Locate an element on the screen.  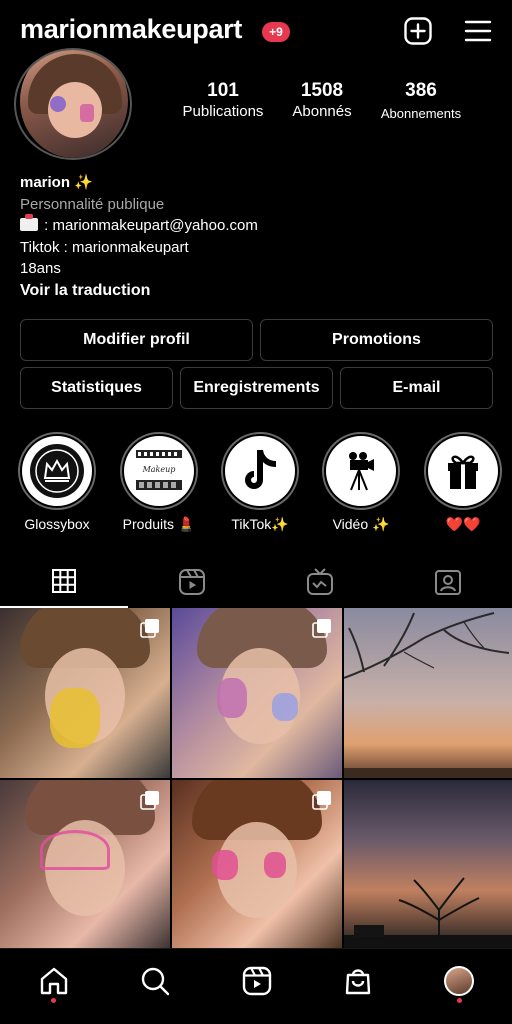
grid-icon is located at coordinates (64, 581).